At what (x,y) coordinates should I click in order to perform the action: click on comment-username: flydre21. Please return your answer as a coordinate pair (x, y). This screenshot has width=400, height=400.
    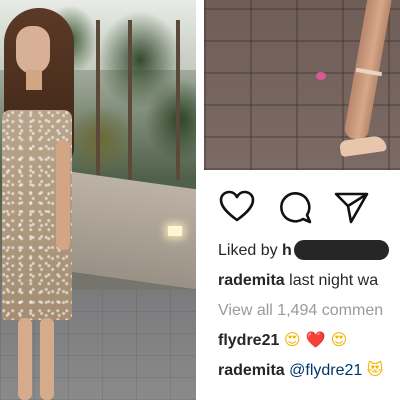
    Looking at the image, I should click on (248, 340).